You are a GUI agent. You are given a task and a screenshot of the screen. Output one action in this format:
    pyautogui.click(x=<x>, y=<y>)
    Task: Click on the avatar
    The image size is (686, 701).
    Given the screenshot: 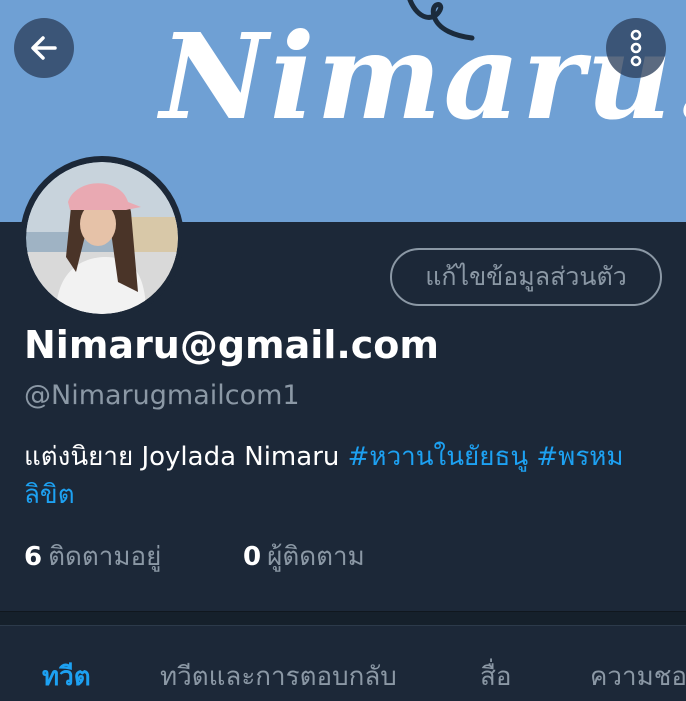 What is the action you would take?
    pyautogui.click(x=102, y=238)
    